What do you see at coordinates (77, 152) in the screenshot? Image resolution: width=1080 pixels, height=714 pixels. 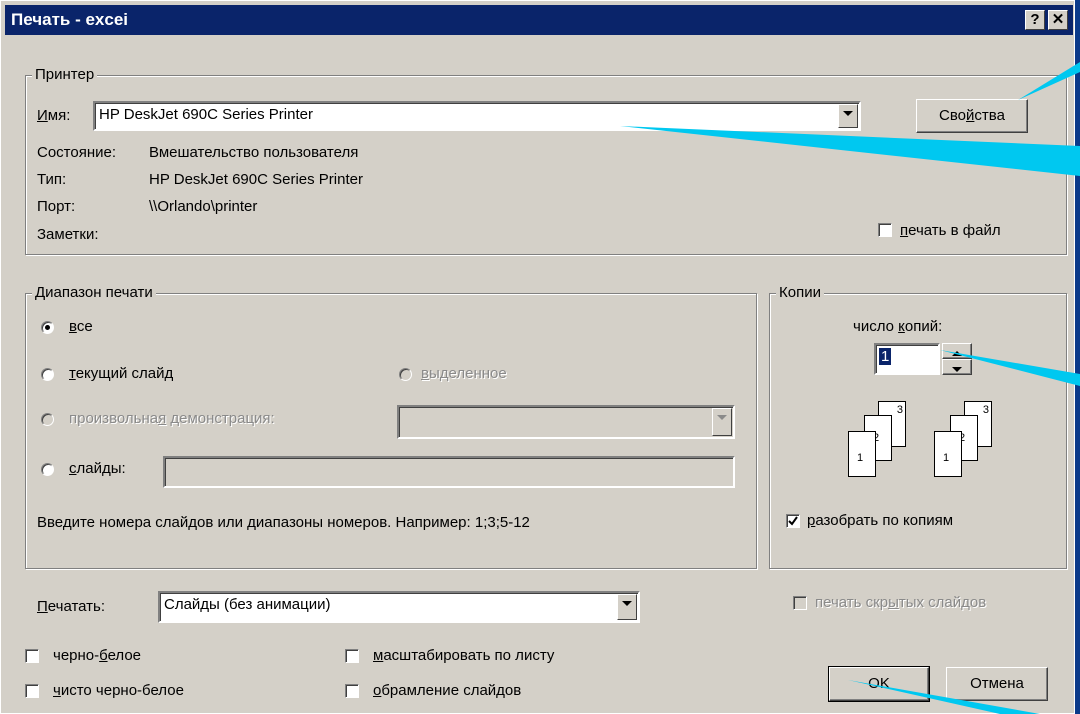 I see `status-label: Состояние:` at bounding box center [77, 152].